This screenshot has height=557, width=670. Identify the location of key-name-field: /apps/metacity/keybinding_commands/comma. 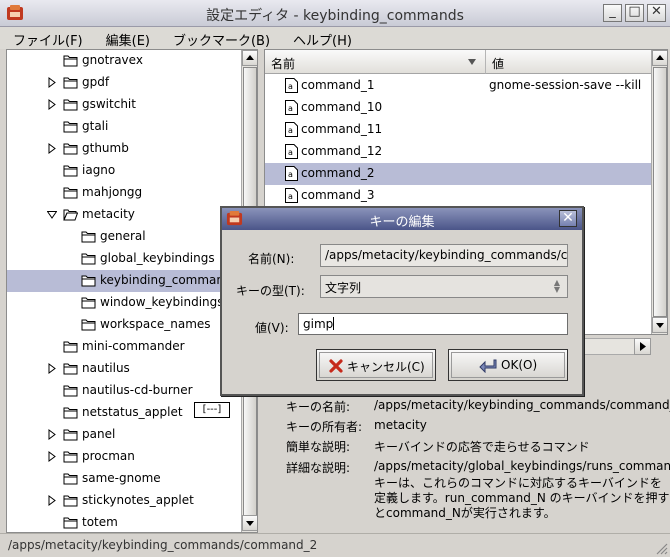
(444, 255).